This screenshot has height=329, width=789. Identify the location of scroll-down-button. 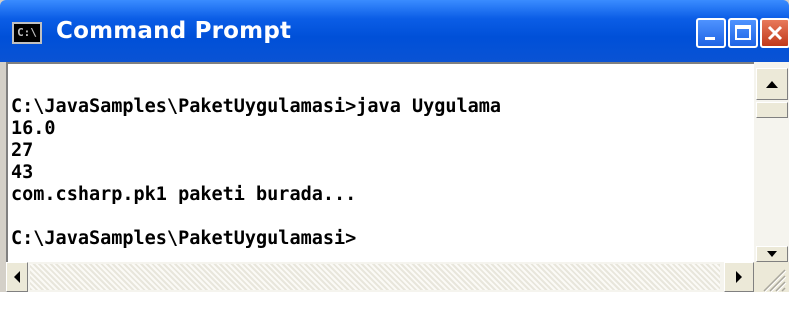
(772, 254).